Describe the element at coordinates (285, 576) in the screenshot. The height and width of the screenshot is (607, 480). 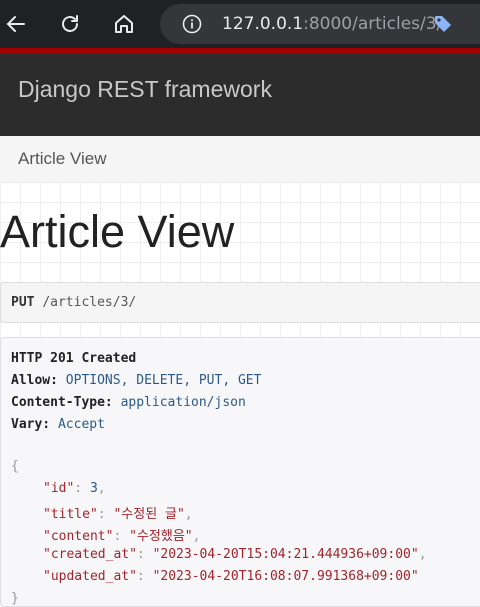
I see `json-value: "2023-04-20T16:08:07.991368+09:00"` at that location.